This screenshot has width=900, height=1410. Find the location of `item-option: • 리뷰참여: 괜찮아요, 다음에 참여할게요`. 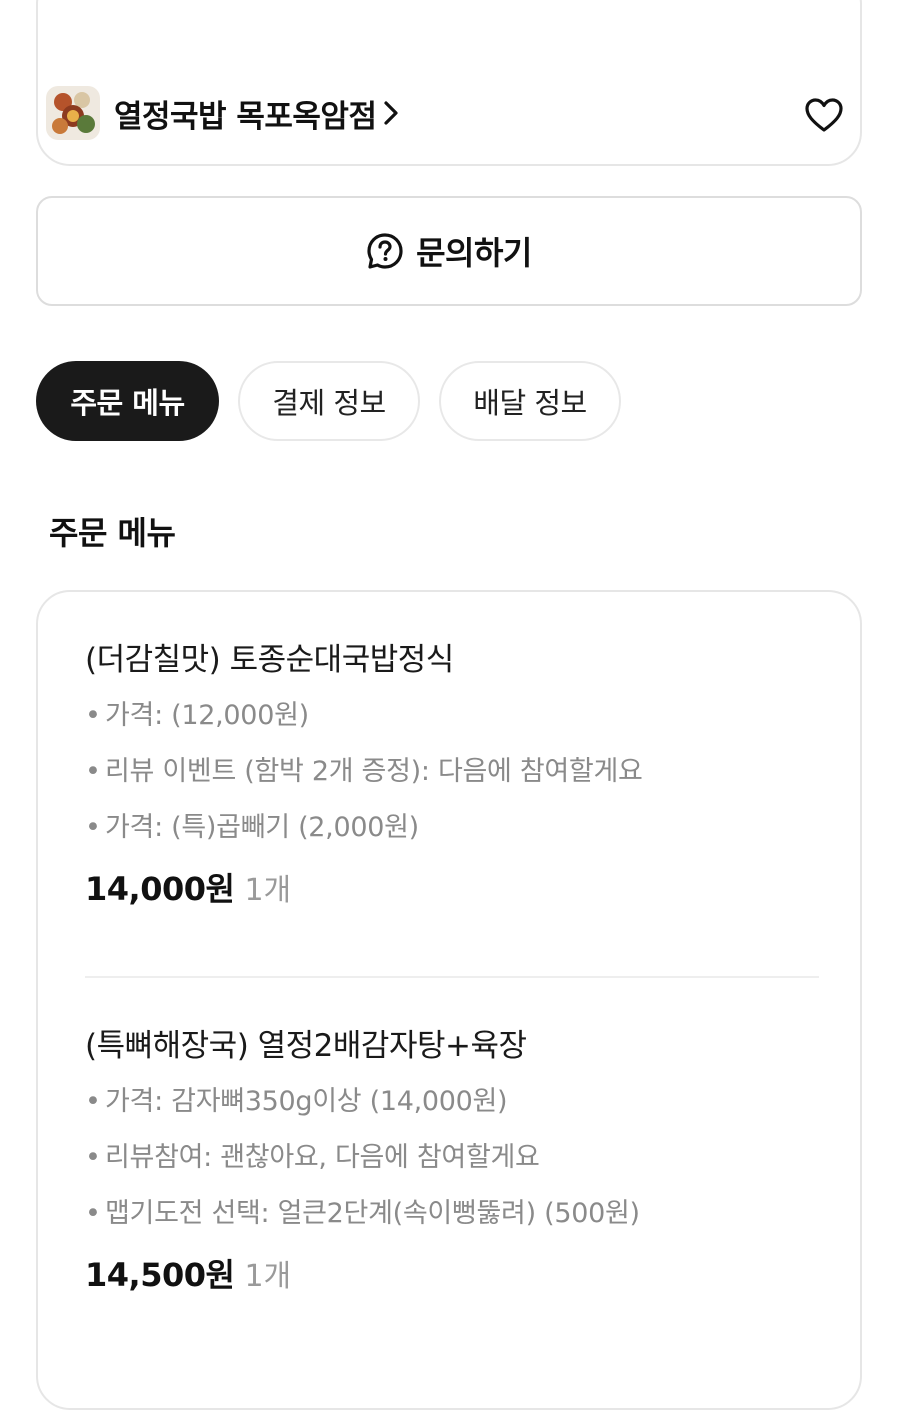

item-option: • 리뷰참여: 괜찮아요, 다음에 참여할게요 is located at coordinates (312, 1157).